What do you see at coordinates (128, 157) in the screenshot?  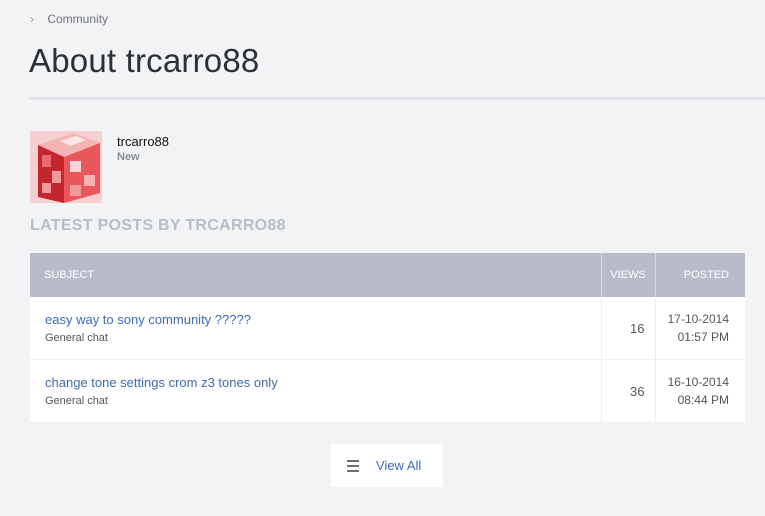 I see `profile-rank: New` at bounding box center [128, 157].